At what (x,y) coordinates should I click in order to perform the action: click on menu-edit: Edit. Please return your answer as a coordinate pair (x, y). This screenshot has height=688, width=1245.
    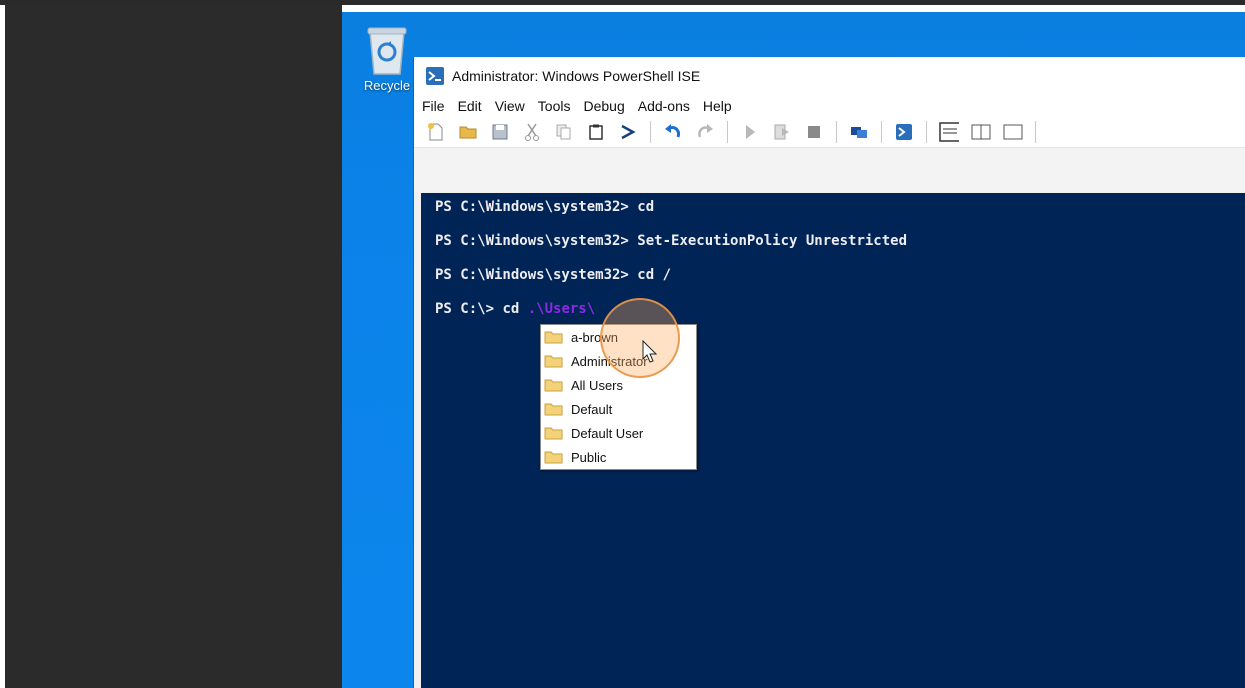
    Looking at the image, I should click on (470, 106).